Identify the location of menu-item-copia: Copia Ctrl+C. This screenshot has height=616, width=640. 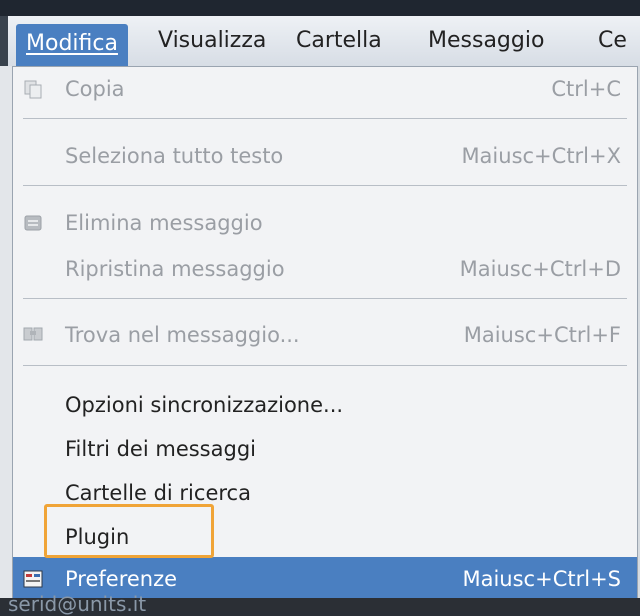
(325, 89).